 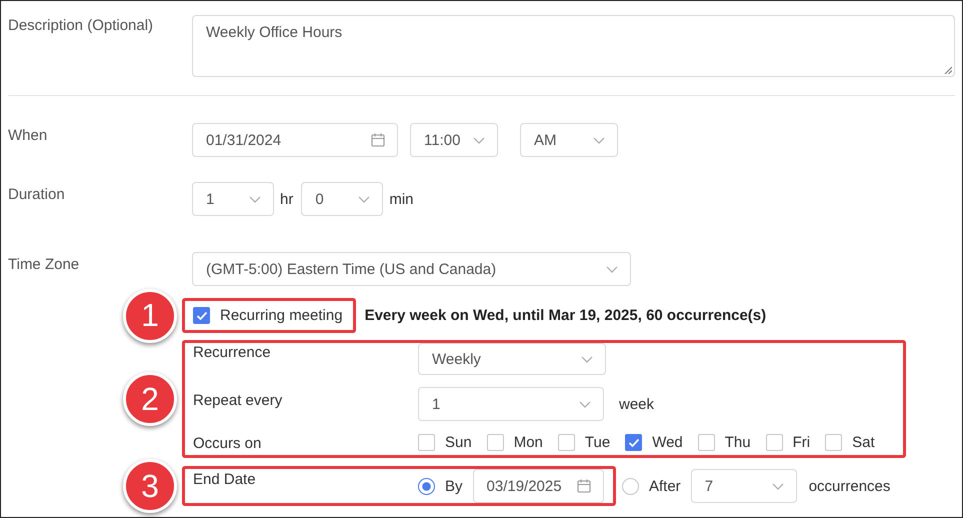 I want to click on field-label: When, so click(x=28, y=135).